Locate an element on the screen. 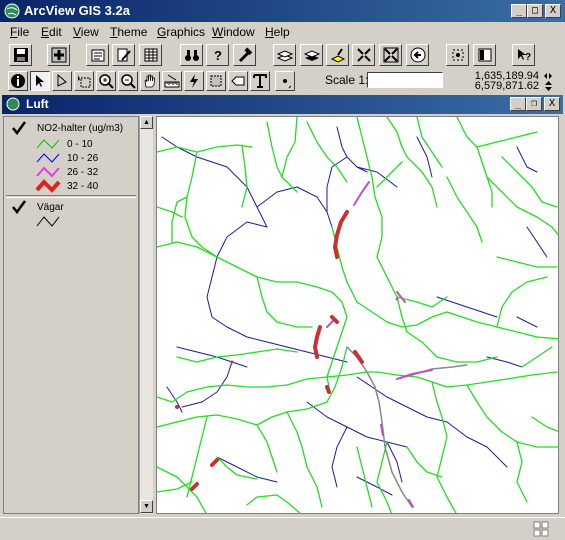  vertex-edit-tool is located at coordinates (62, 81).